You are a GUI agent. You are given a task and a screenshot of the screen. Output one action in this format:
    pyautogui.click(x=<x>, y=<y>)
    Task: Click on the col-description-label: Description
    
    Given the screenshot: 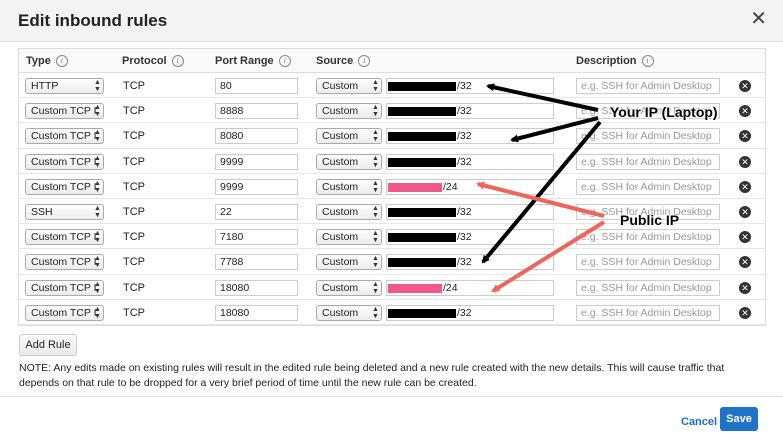 What is the action you would take?
    pyautogui.click(x=606, y=61)
    